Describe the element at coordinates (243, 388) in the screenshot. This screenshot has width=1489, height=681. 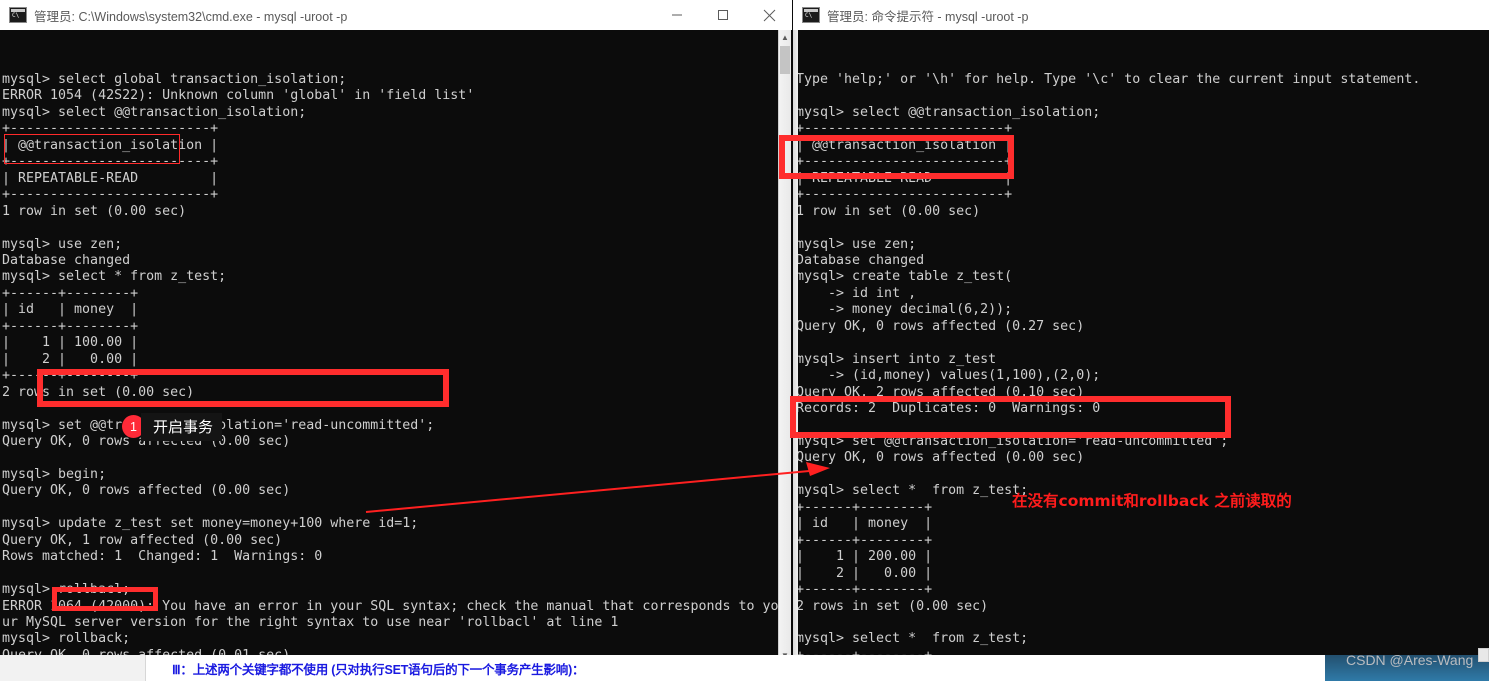
I see `highlight-set-isolation-left` at that location.